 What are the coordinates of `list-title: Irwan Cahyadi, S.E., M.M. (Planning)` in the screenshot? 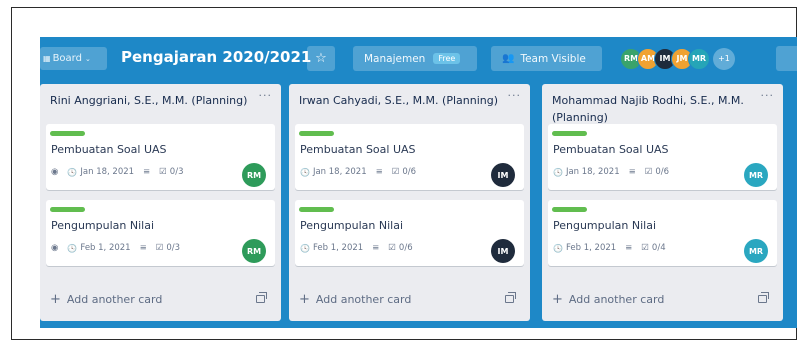 It's located at (399, 100).